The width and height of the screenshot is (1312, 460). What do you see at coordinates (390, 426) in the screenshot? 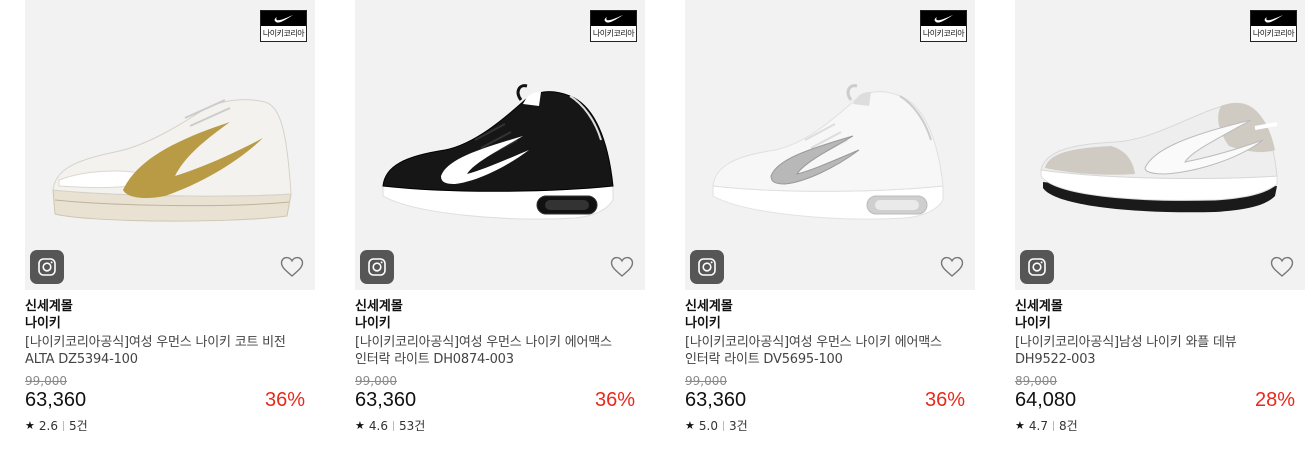
I see `rating-row: ★ 4.6 53건` at bounding box center [390, 426].